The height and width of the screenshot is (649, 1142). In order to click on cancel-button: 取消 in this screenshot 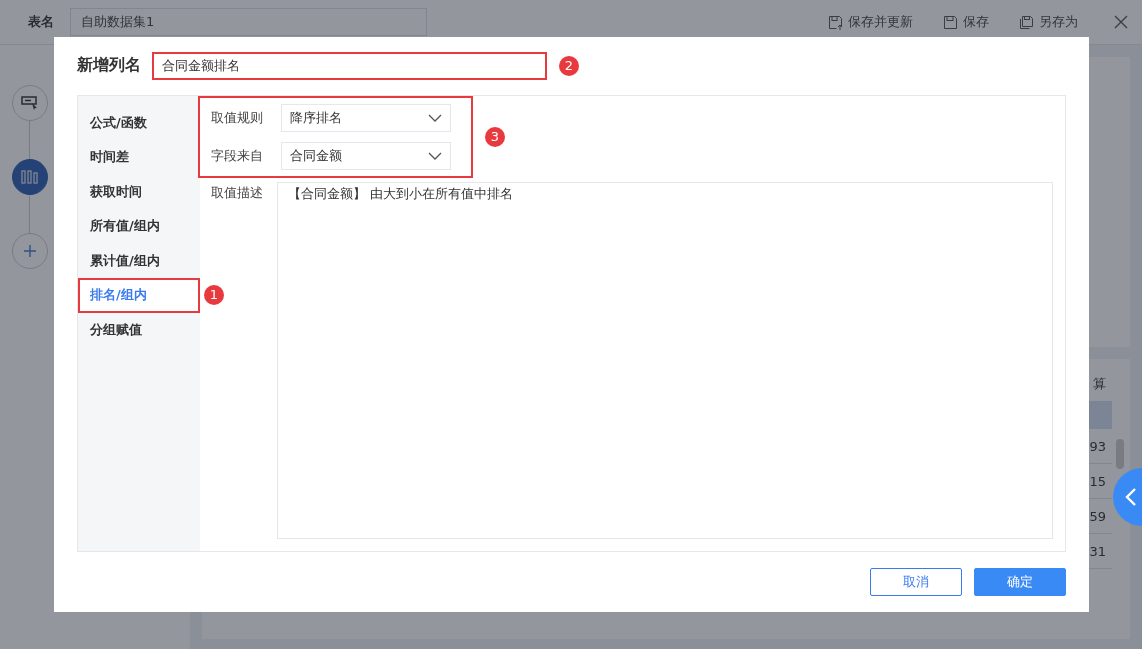, I will do `click(916, 582)`.